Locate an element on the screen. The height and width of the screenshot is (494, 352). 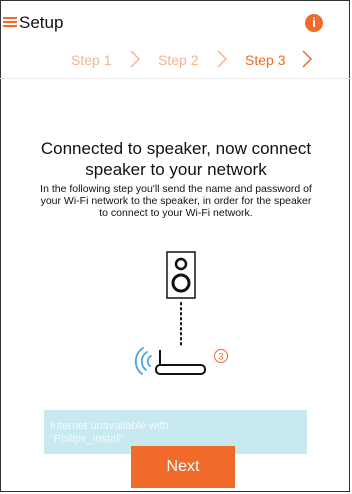
header-bar: Setup i is located at coordinates (176, 21).